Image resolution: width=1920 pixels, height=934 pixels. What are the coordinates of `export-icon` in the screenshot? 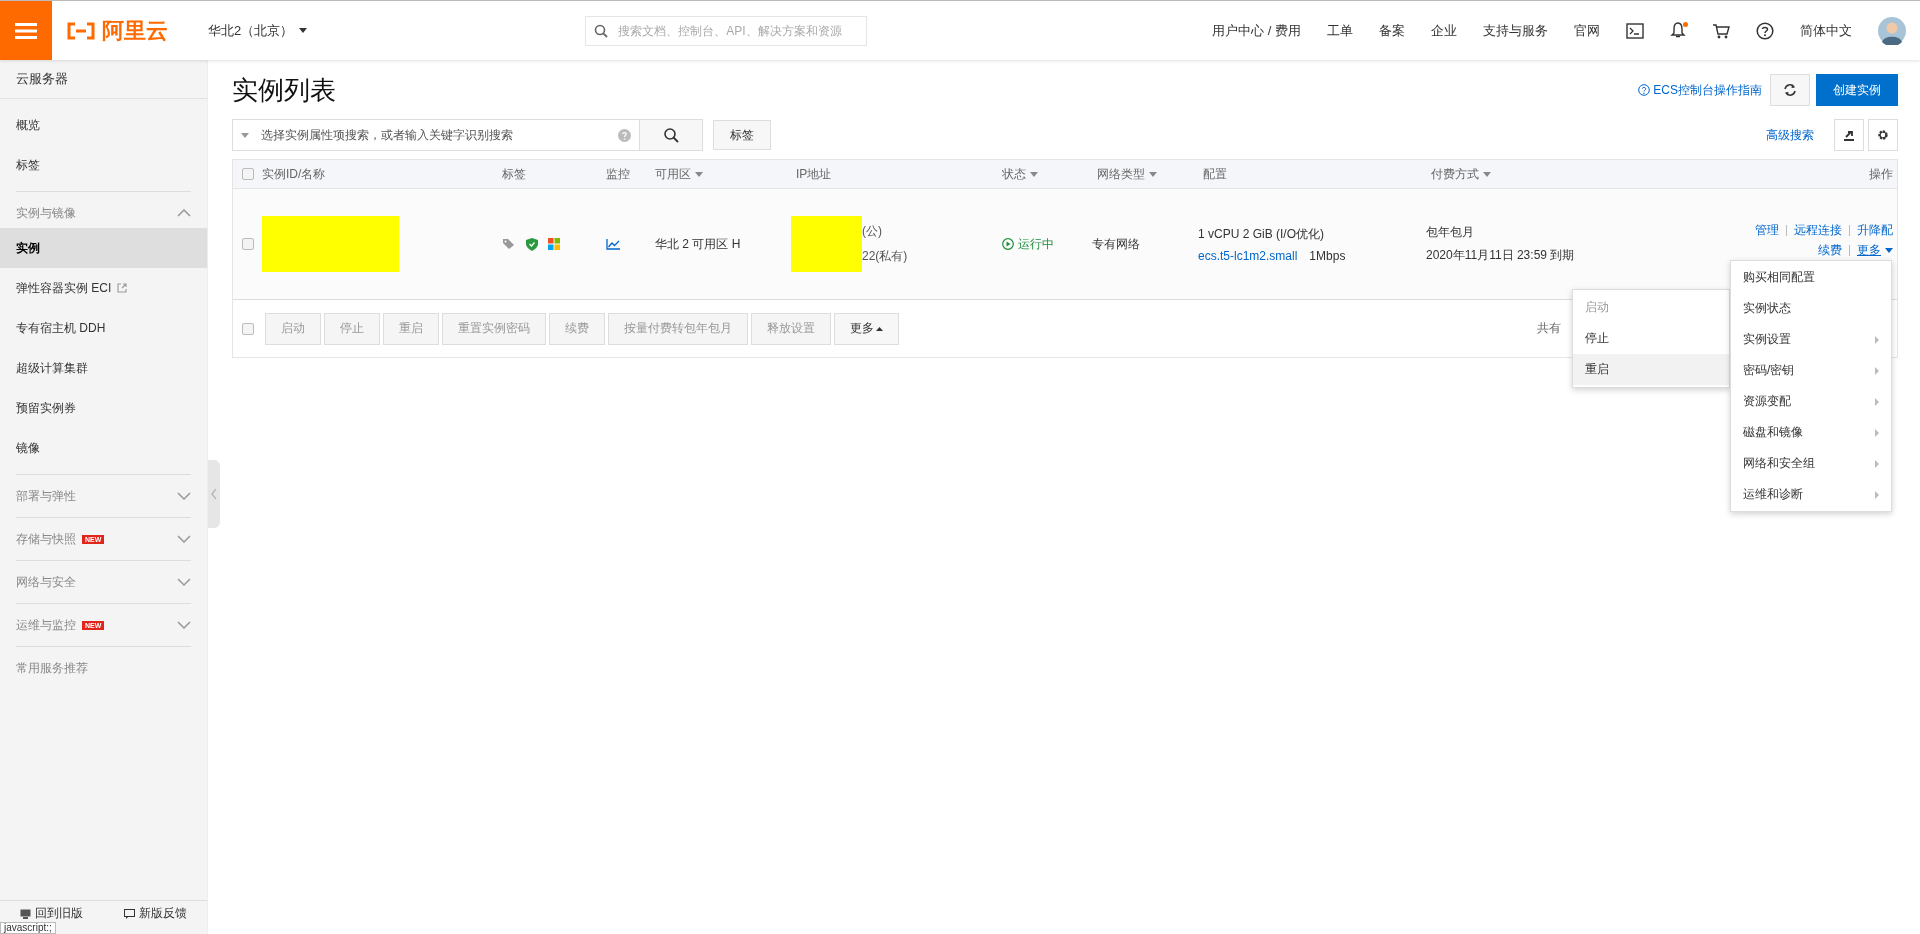 It's located at (1849, 135).